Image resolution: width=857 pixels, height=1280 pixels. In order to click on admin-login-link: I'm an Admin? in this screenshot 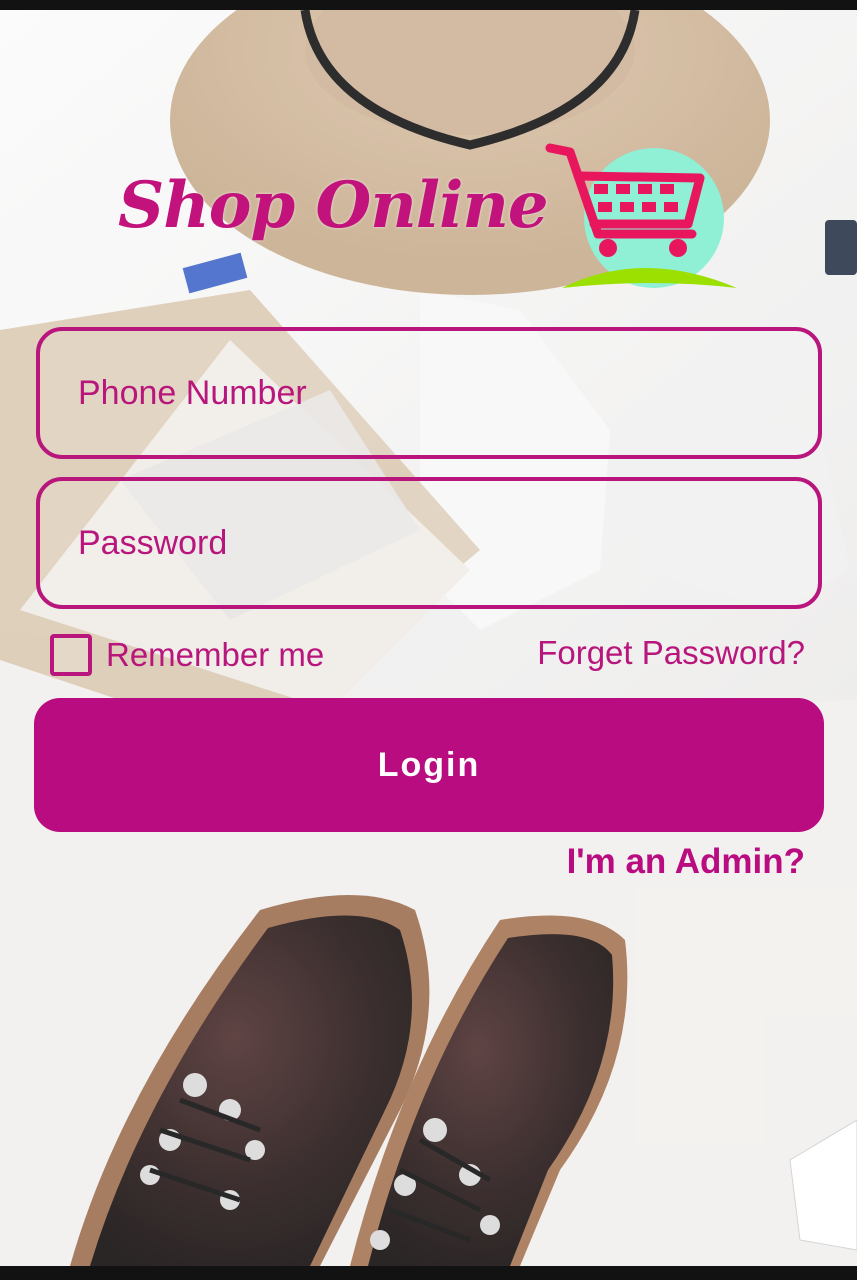, I will do `click(686, 862)`.